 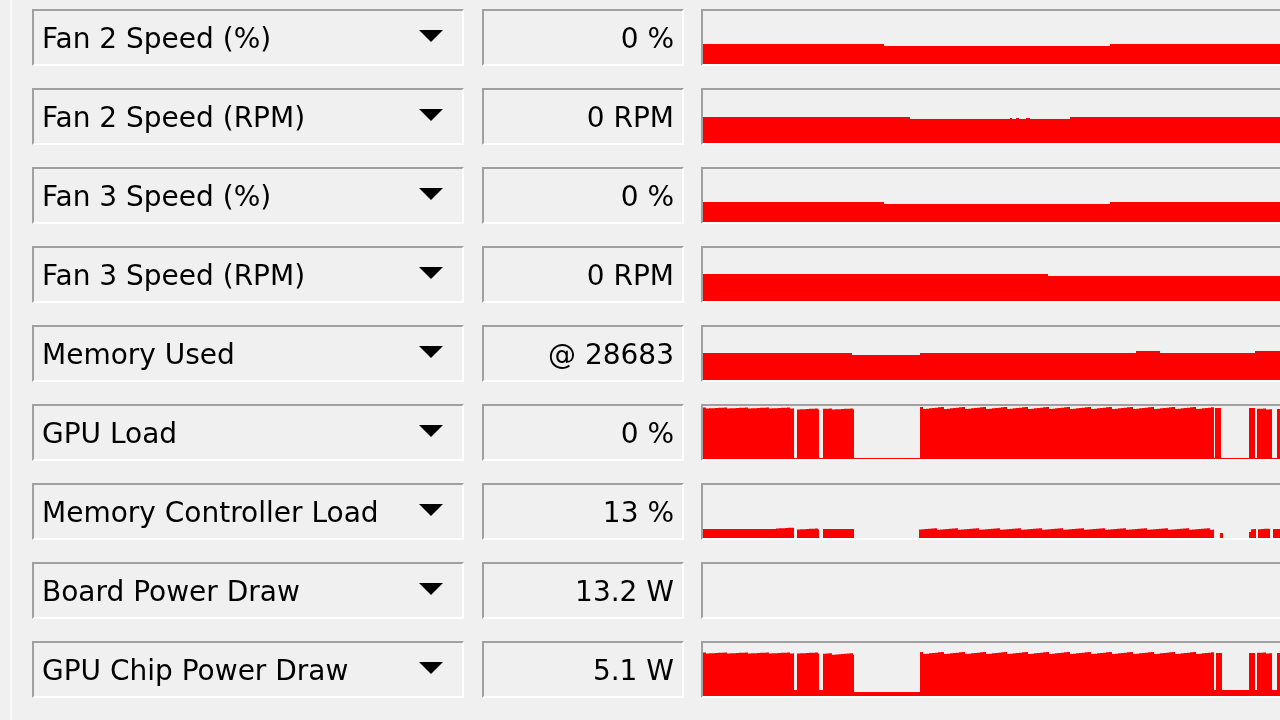 What do you see at coordinates (583, 353) in the screenshot?
I see `sensor-value: @ 28683` at bounding box center [583, 353].